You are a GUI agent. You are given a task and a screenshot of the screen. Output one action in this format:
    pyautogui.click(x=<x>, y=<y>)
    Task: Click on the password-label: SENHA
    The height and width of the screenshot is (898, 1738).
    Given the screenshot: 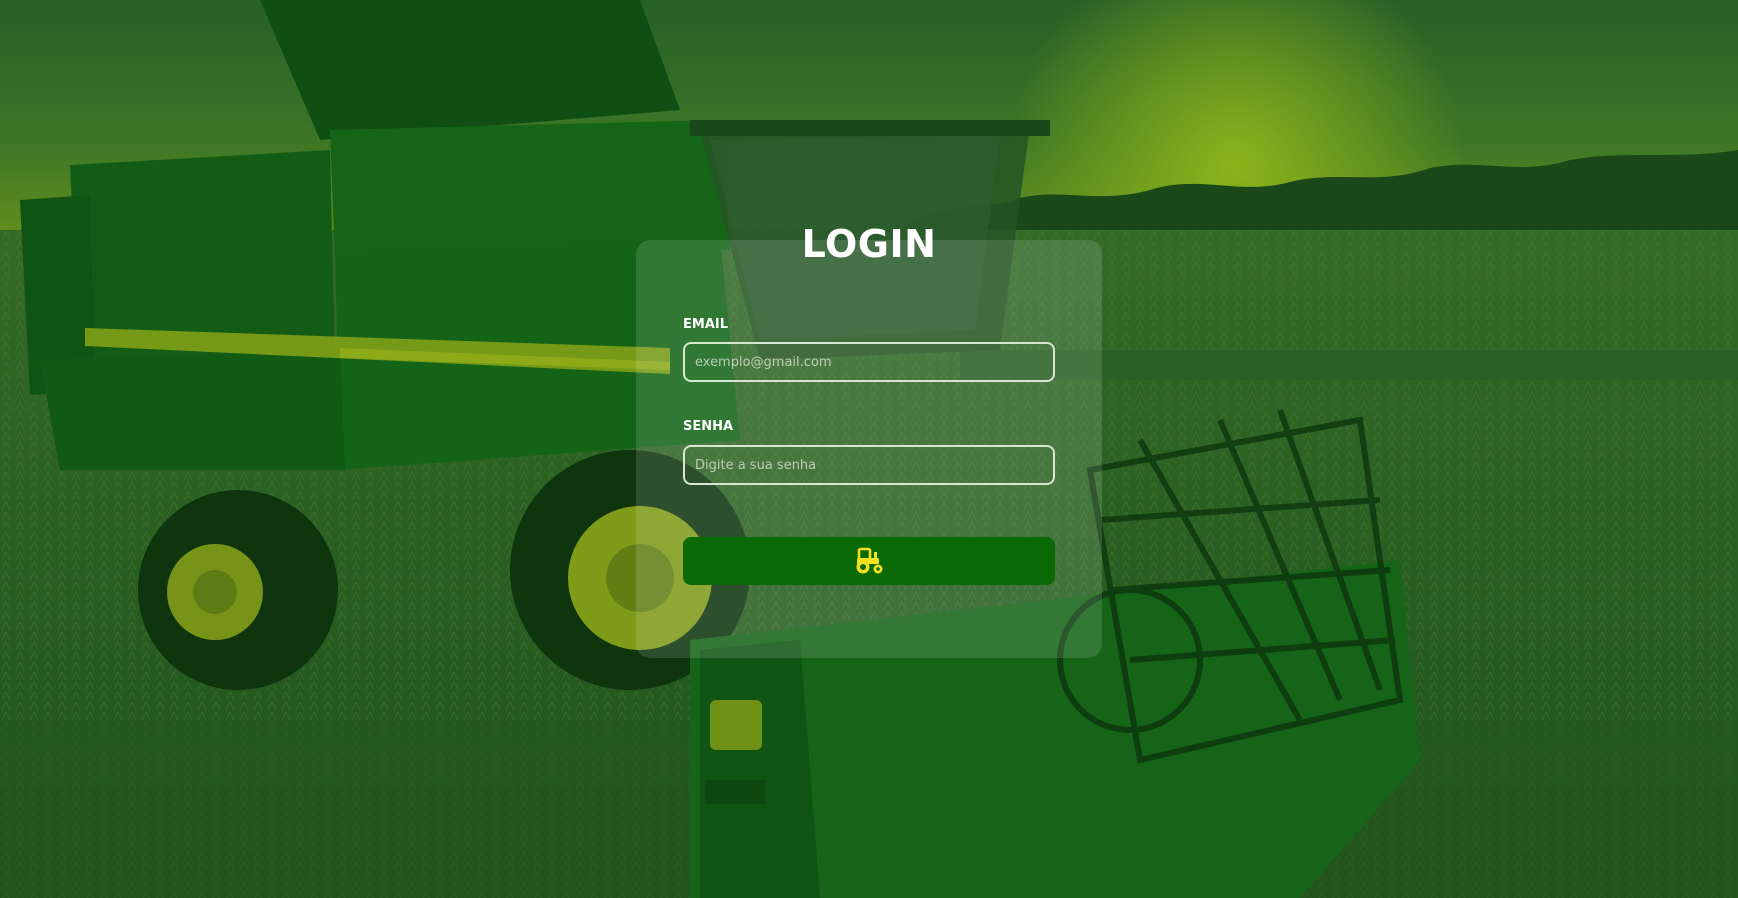 What is the action you would take?
    pyautogui.click(x=708, y=426)
    